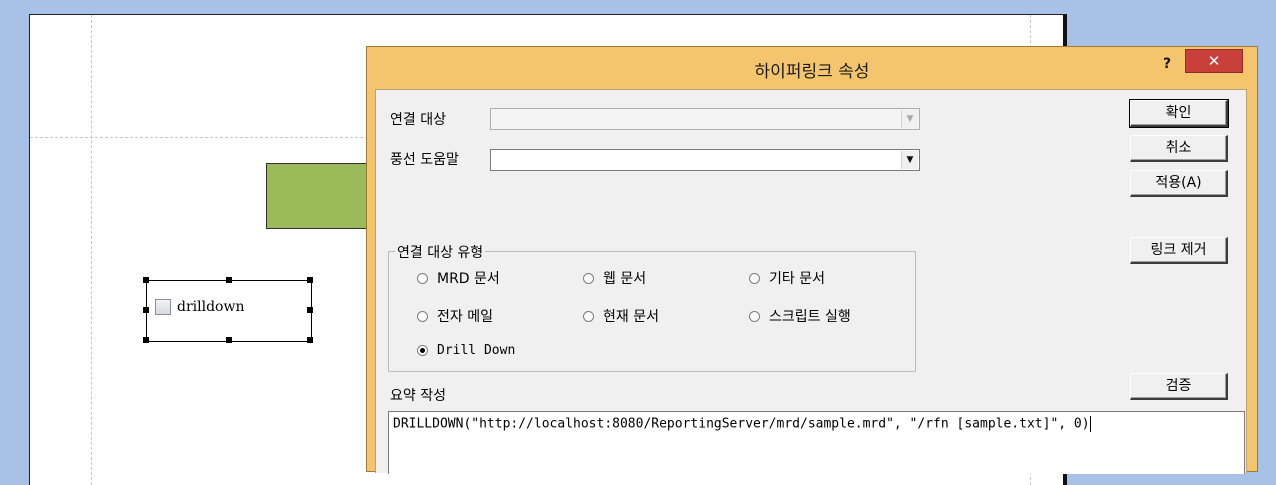 The image size is (1276, 485). What do you see at coordinates (91, 250) in the screenshot?
I see `guide-line-vertical` at bounding box center [91, 250].